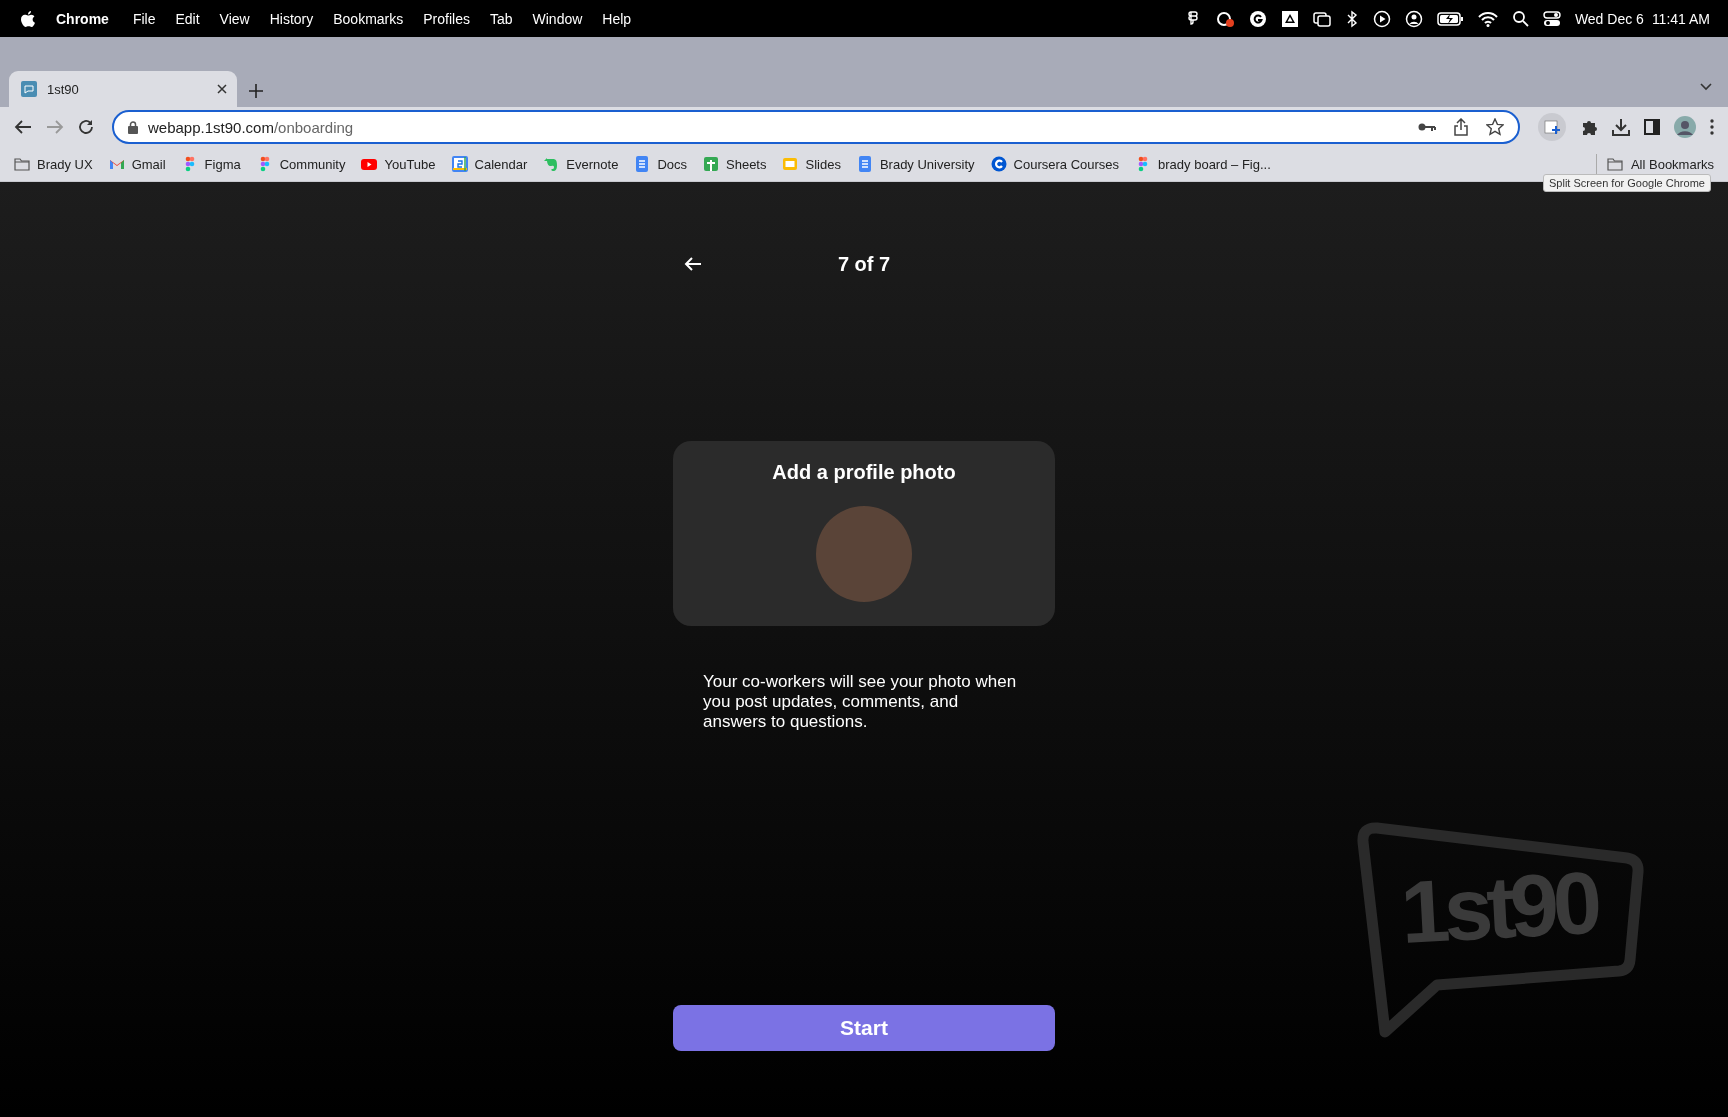 This screenshot has width=1728, height=1117. Describe the element at coordinates (86, 127) in the screenshot. I see `reload-icon` at that location.